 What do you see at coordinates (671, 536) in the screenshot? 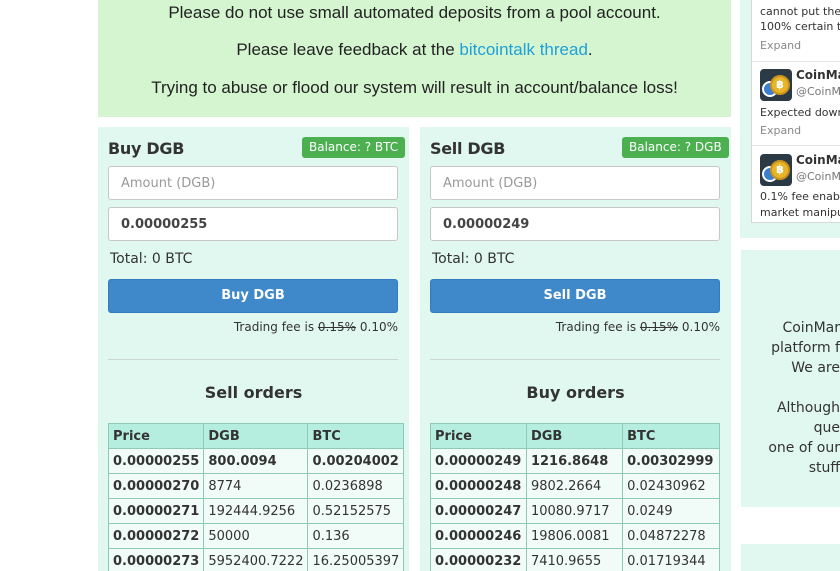
I see `btc-cell: 0.04872278` at bounding box center [671, 536].